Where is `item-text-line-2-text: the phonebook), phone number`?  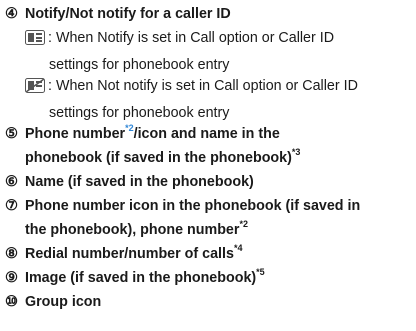 item-text-line-2-text: the phonebook), phone number is located at coordinates (132, 230).